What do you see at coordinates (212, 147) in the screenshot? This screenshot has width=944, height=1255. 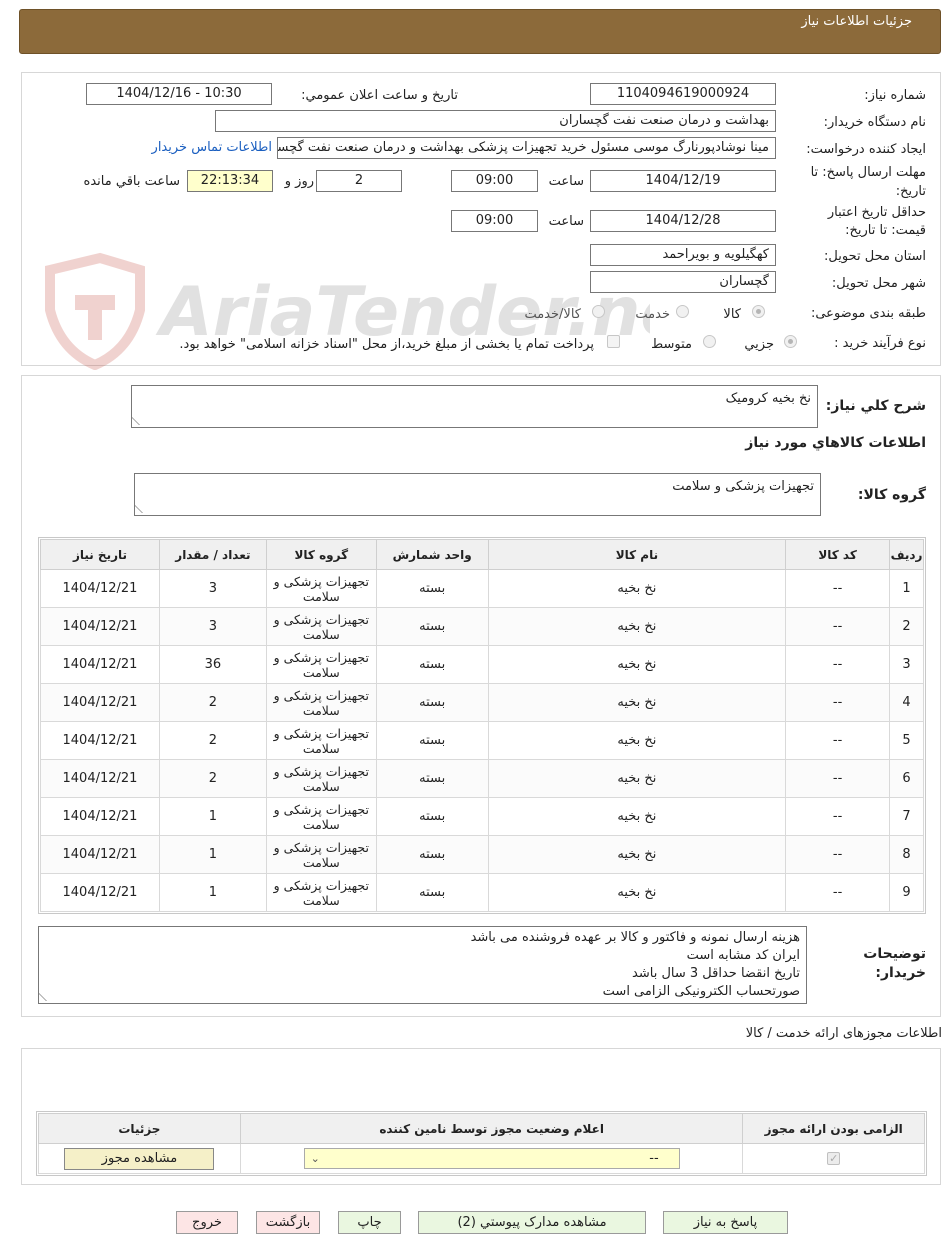 I see `contact-buyer-link: اطلاعات تماس خریدار` at bounding box center [212, 147].